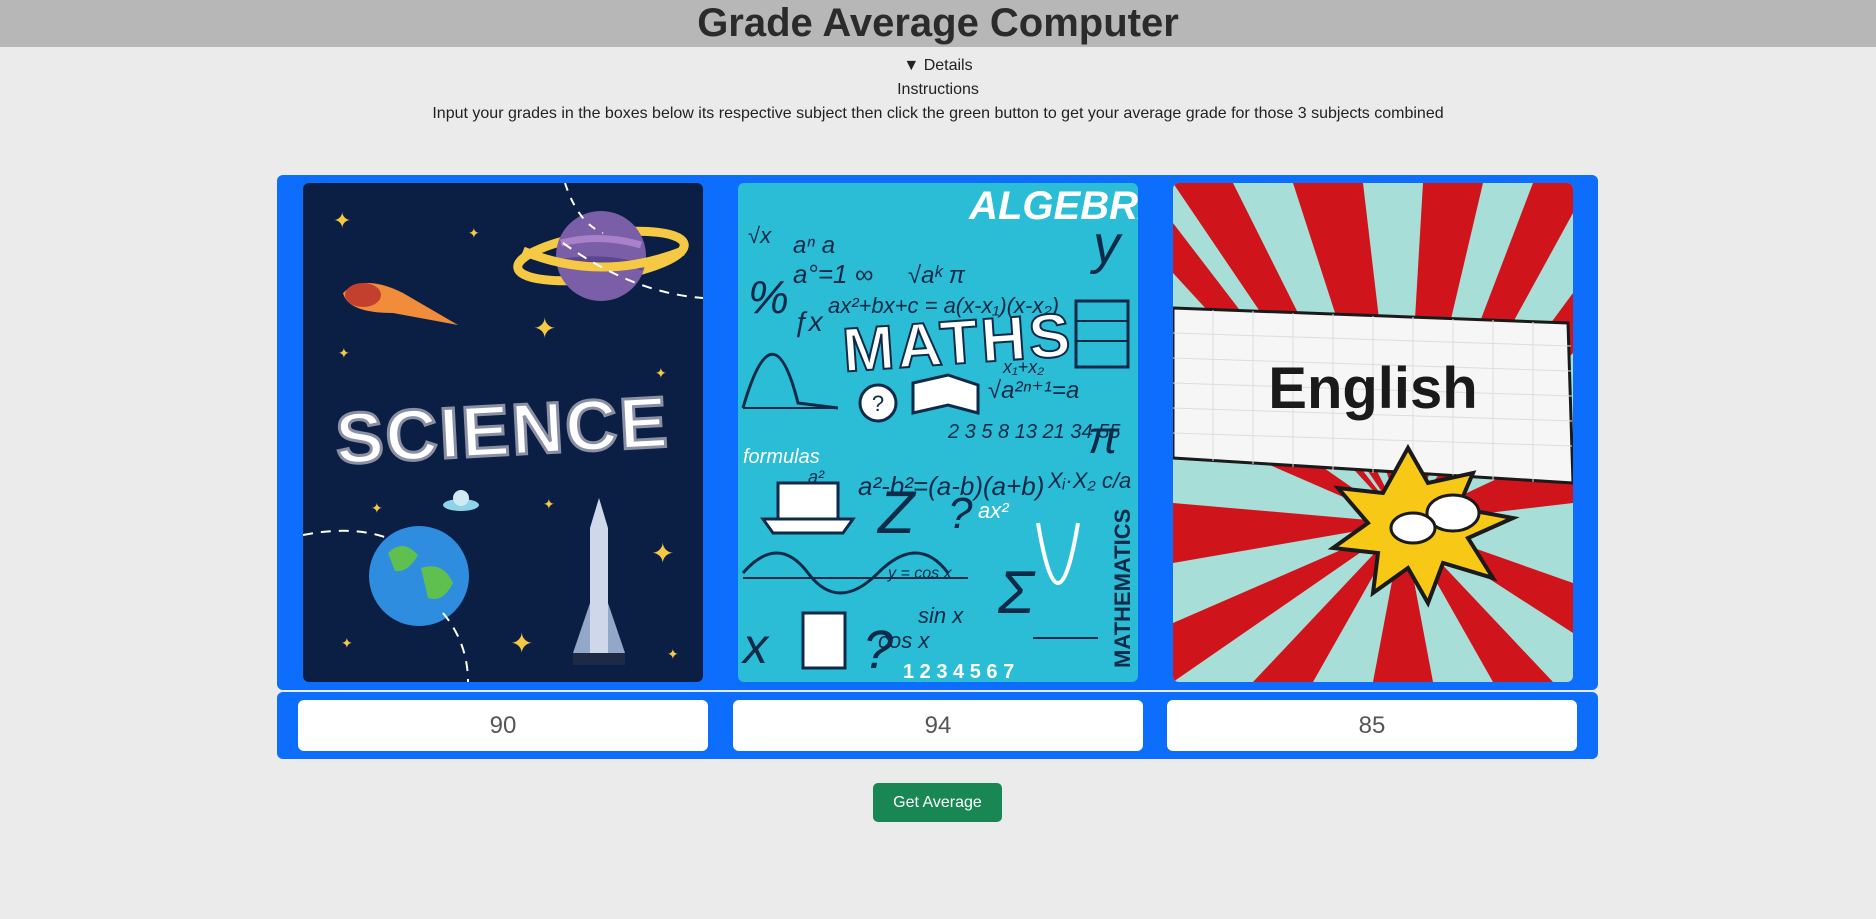 The width and height of the screenshot is (1876, 919). Describe the element at coordinates (896, 512) in the screenshot. I see `svg-text: Z` at that location.